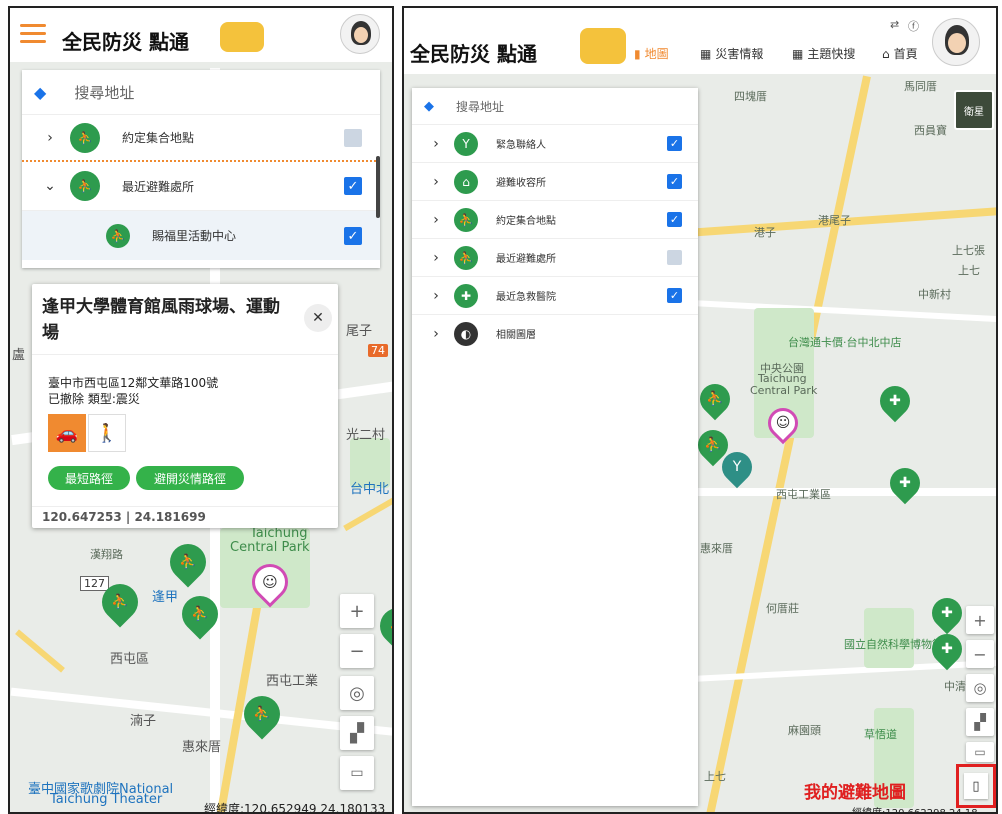  I want to click on logo-mascot-icon, so click(603, 46).